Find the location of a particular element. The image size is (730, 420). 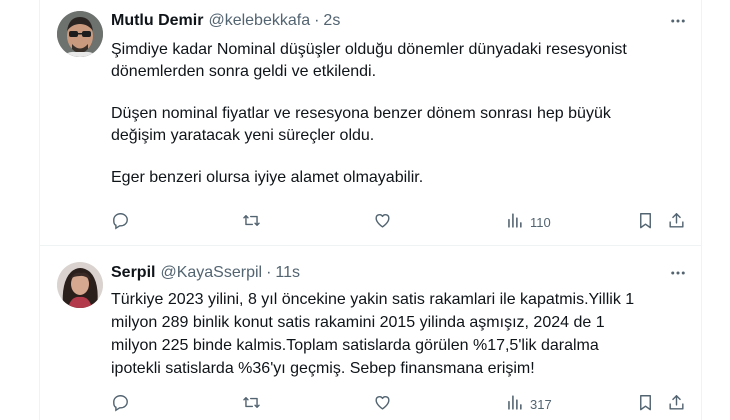

views-button: 110 is located at coordinates (528, 222).